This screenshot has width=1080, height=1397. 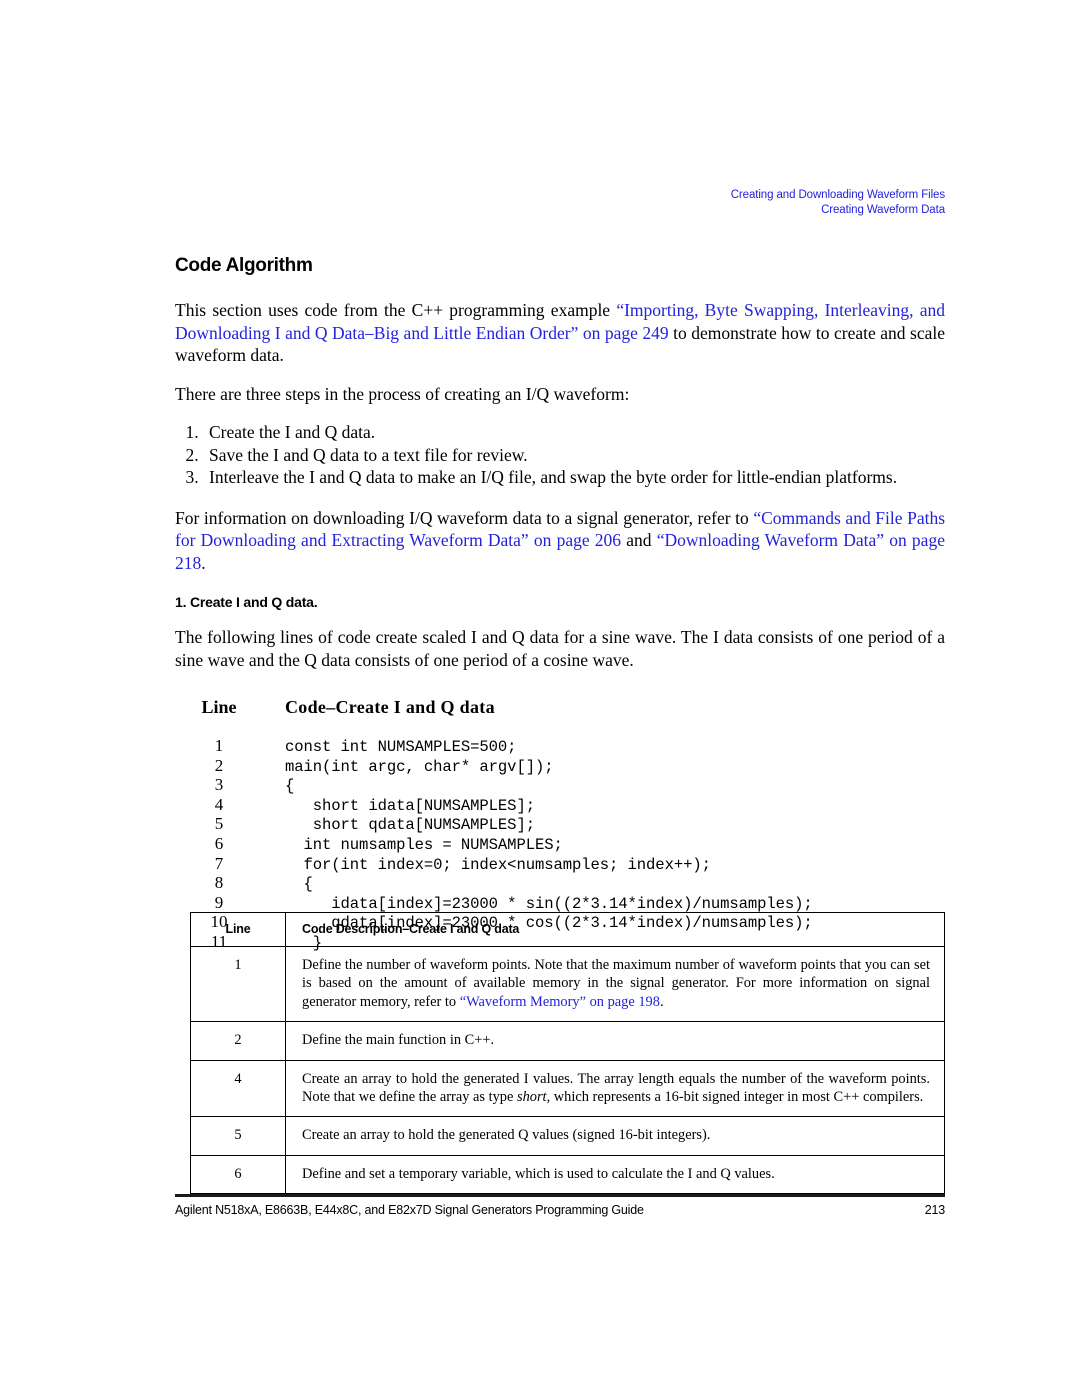 What do you see at coordinates (238, 1136) in the screenshot?
I see `cell-line-number: 5` at bounding box center [238, 1136].